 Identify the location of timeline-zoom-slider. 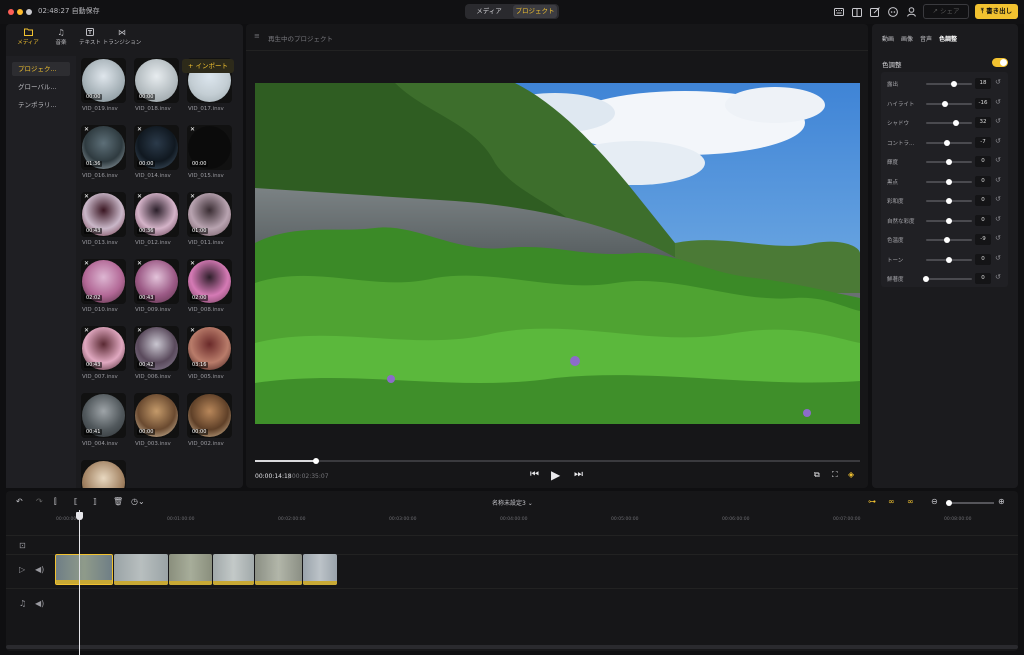
(970, 503).